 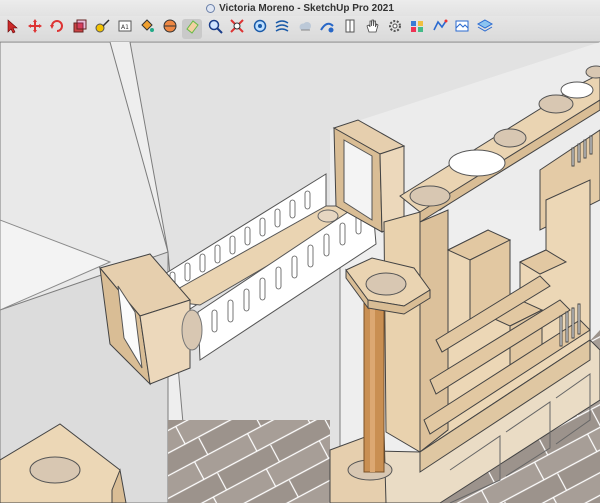 I want to click on paint-bucket-tool-button, so click(x=147, y=29).